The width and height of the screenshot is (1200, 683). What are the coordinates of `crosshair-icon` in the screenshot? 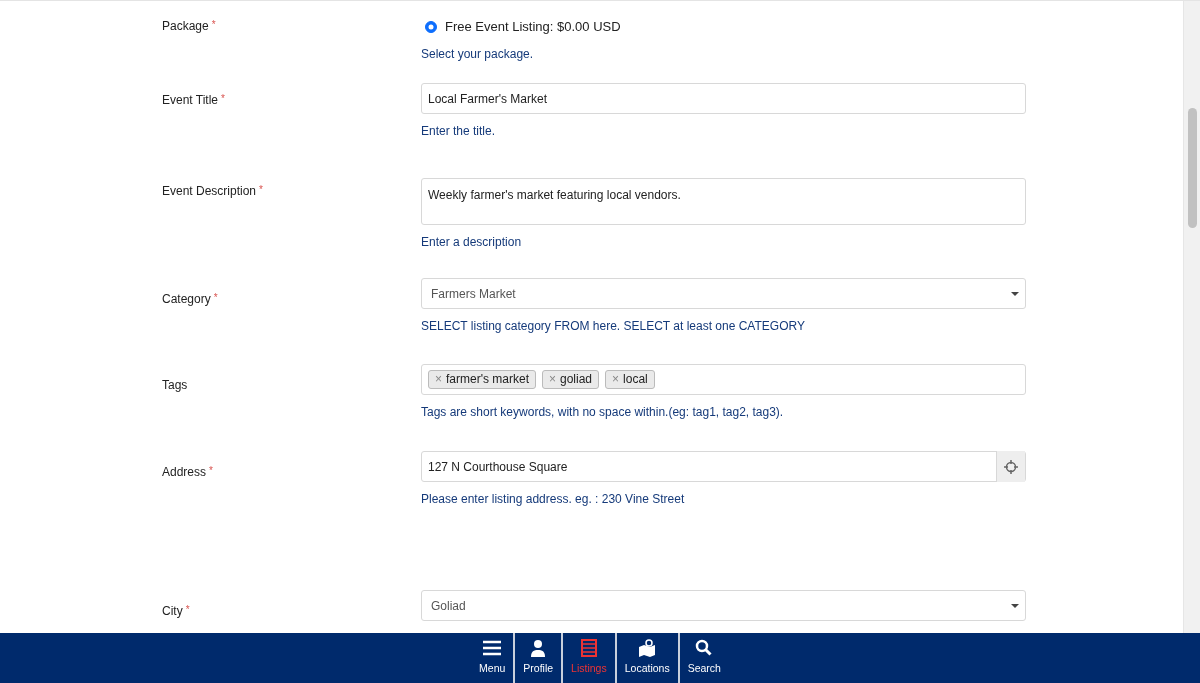 It's located at (1011, 466).